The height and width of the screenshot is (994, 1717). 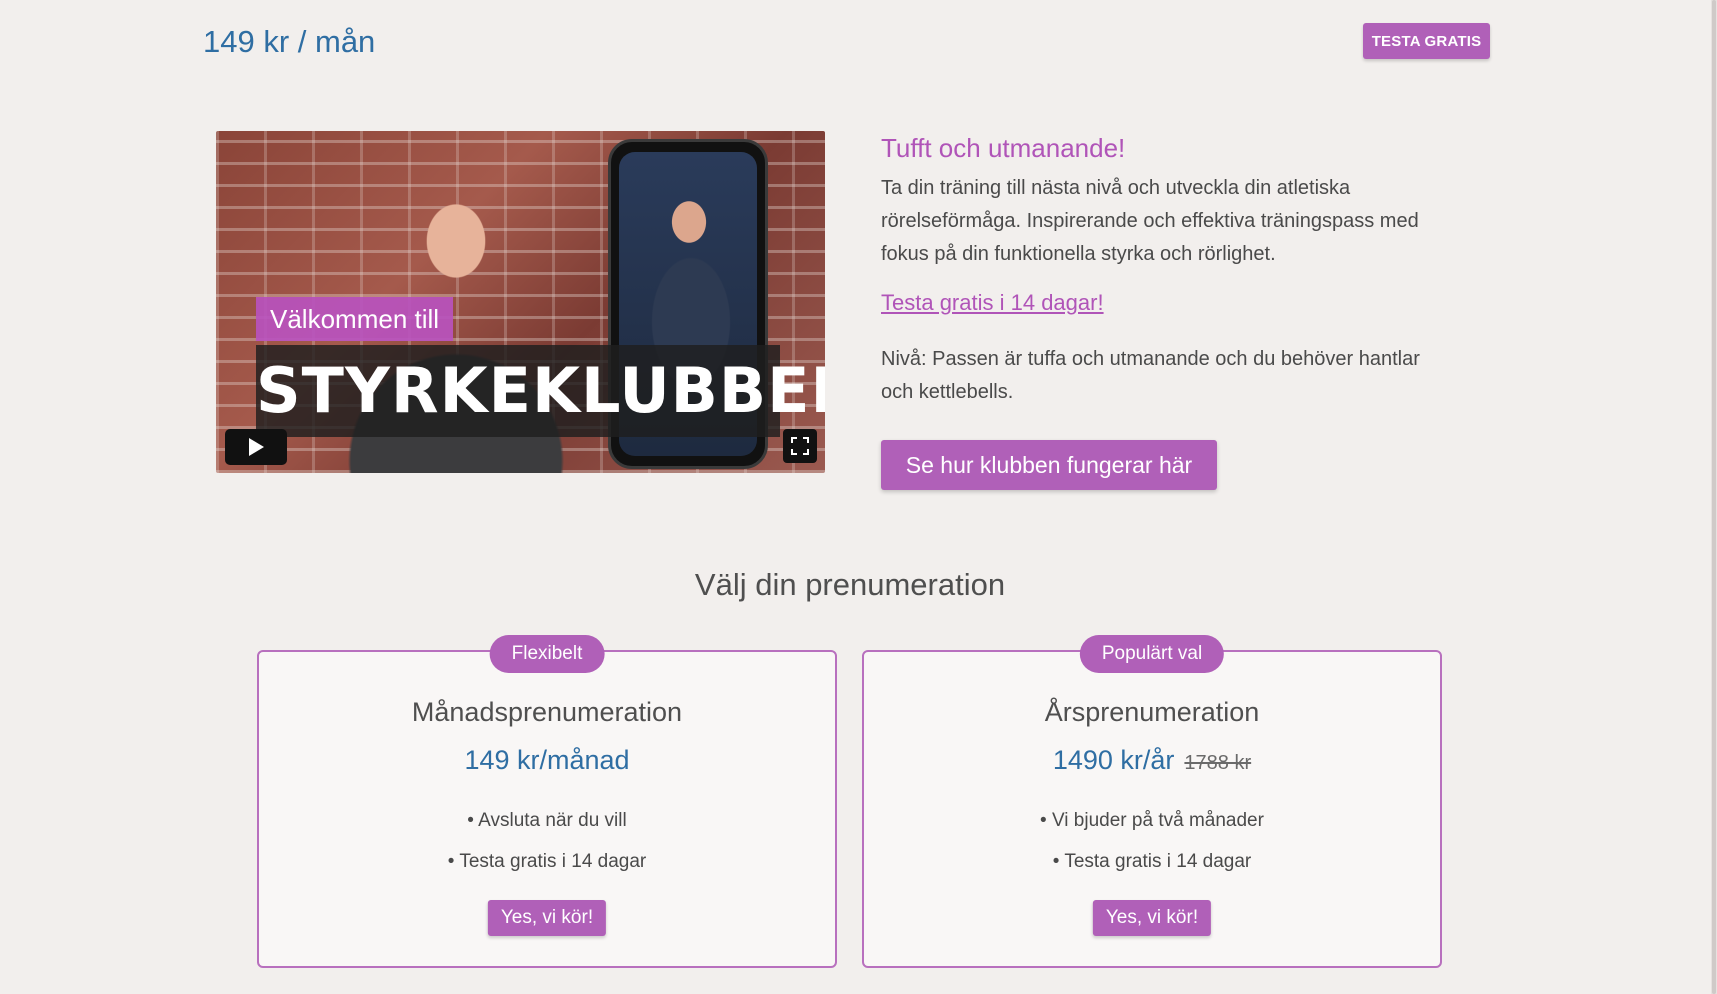 What do you see at coordinates (1049, 465) in the screenshot?
I see `how-it-works-button: Se hur klubben fungerar här` at bounding box center [1049, 465].